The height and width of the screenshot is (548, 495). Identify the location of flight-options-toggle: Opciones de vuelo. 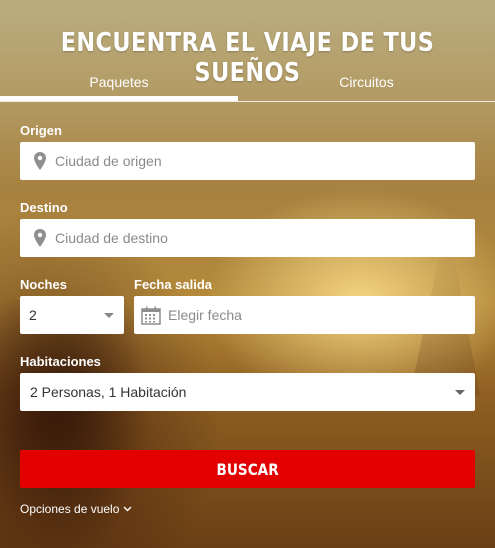
(76, 509).